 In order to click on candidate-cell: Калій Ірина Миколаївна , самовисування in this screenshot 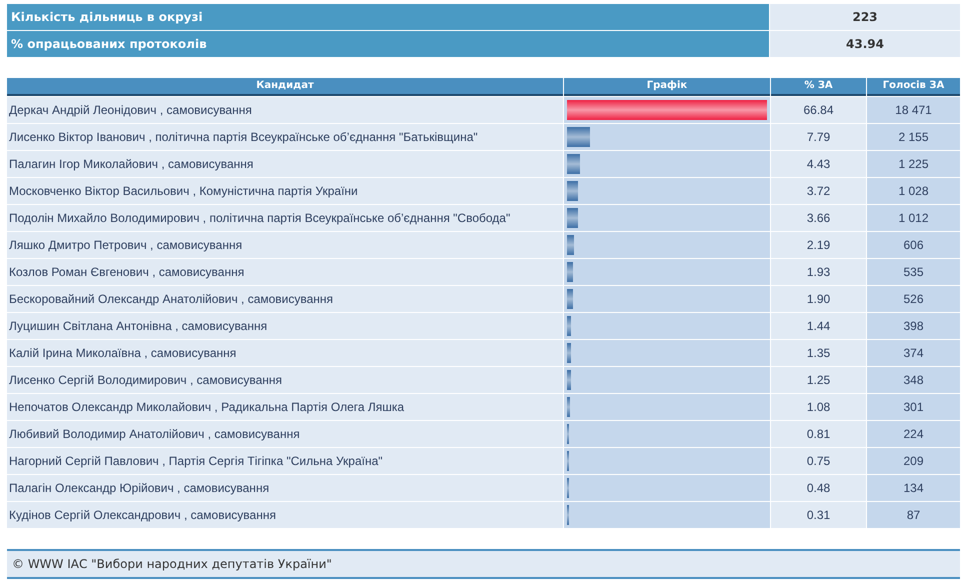, I will do `click(285, 353)`.